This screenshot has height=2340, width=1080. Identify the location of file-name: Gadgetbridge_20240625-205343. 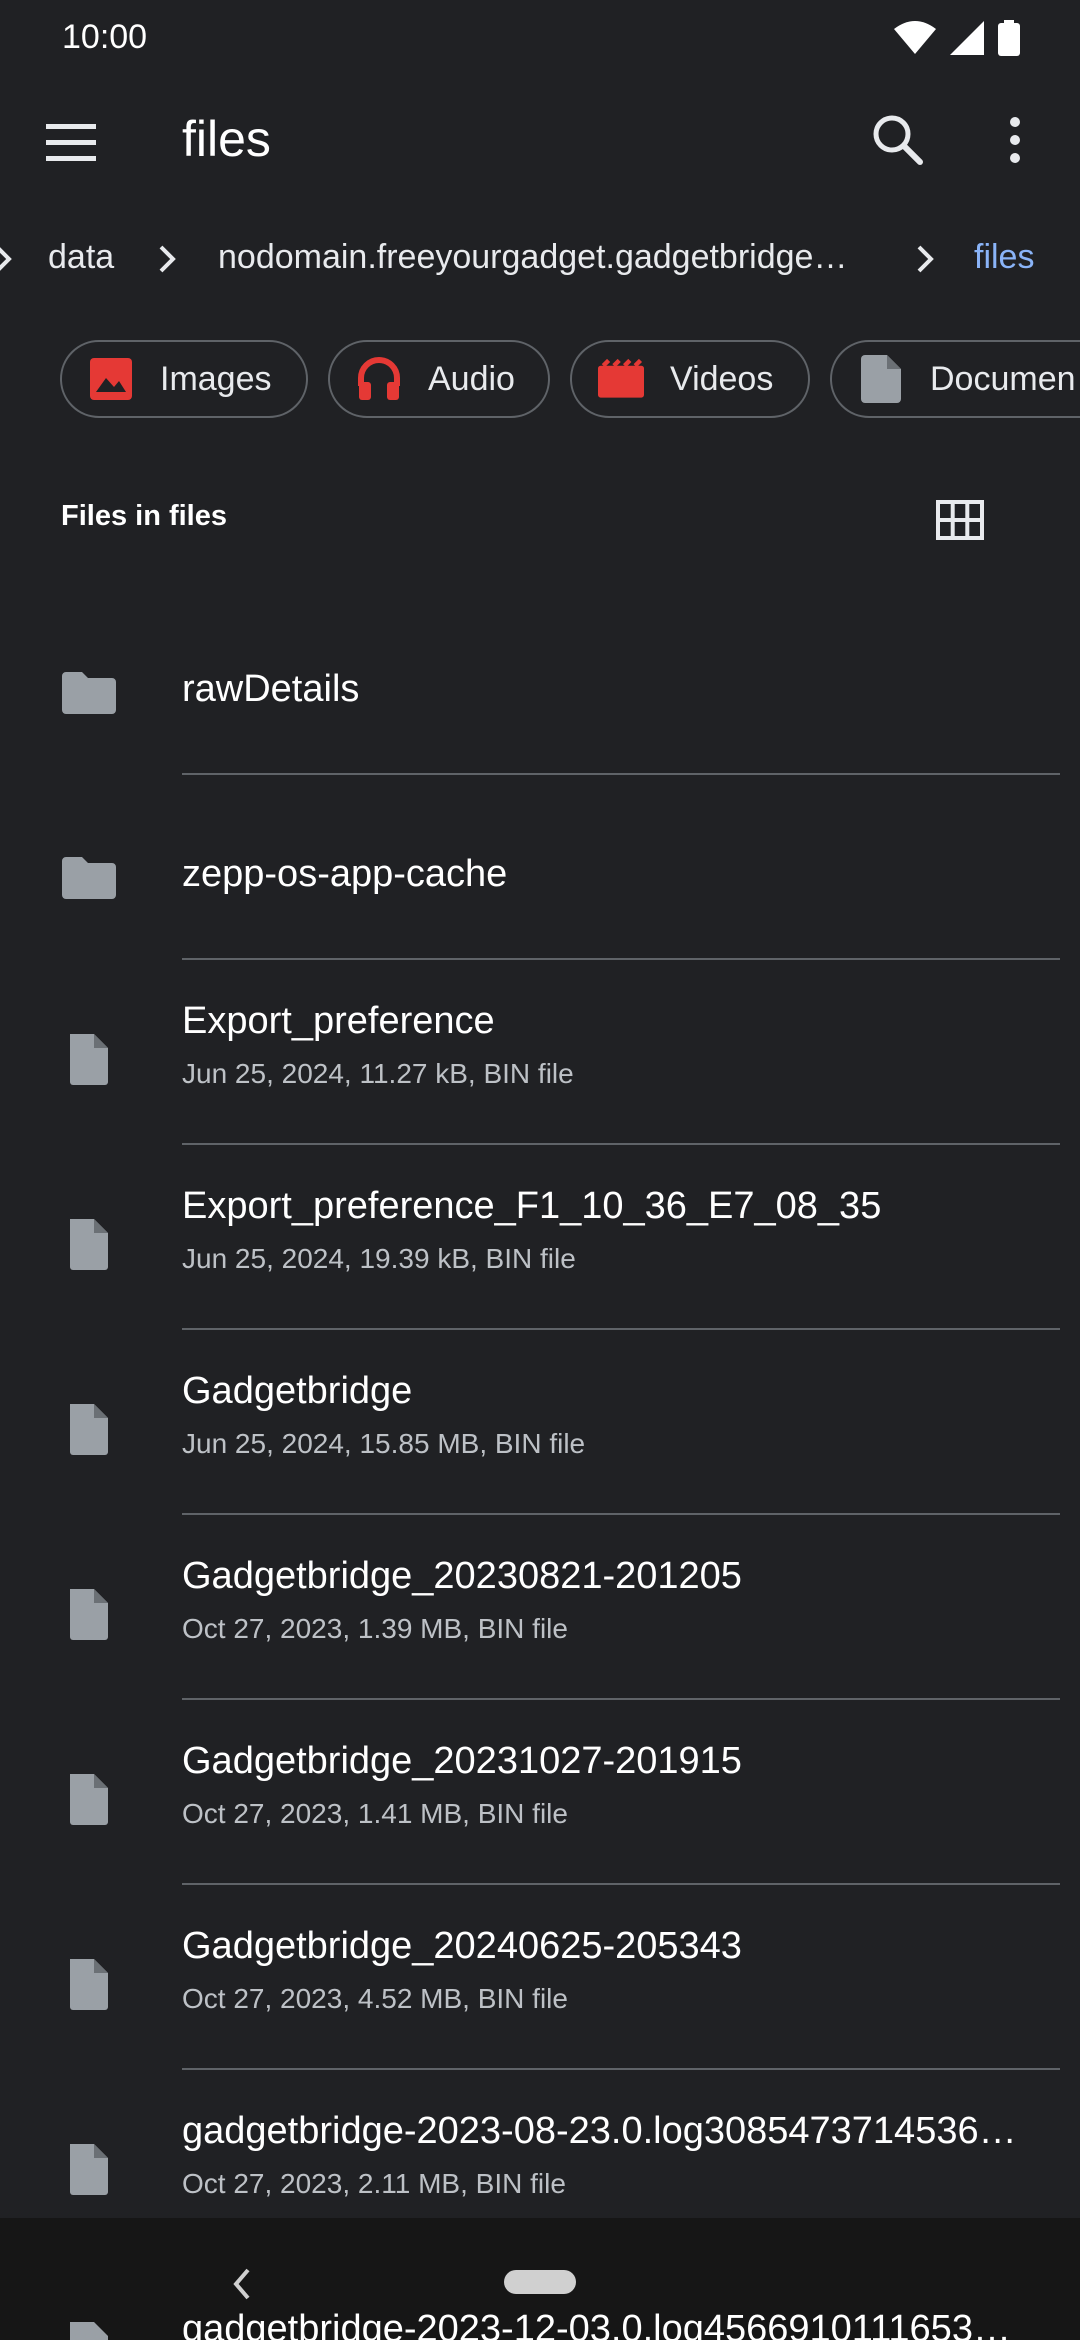
(462, 1946).